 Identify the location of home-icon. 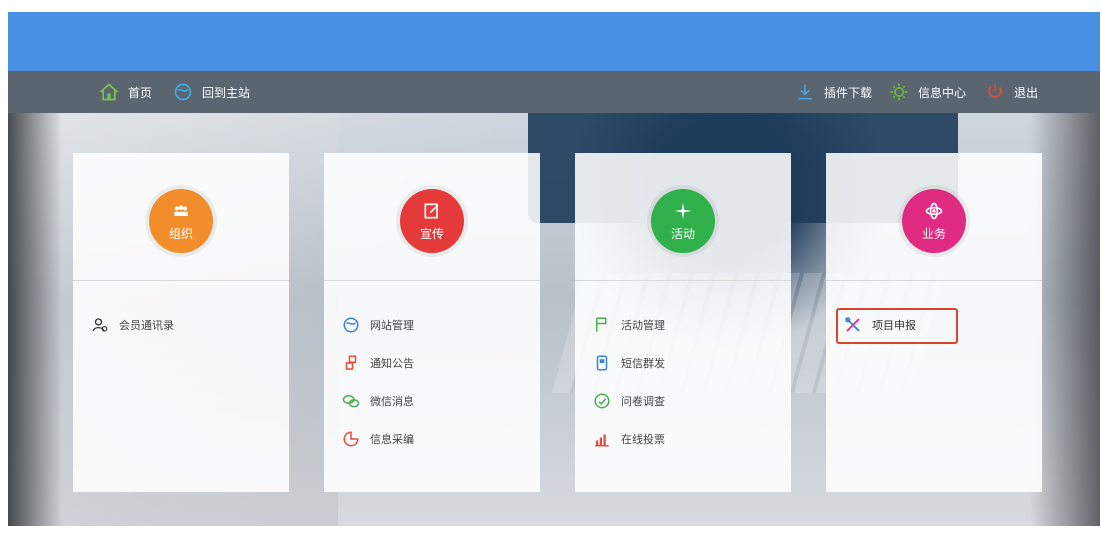
(109, 92).